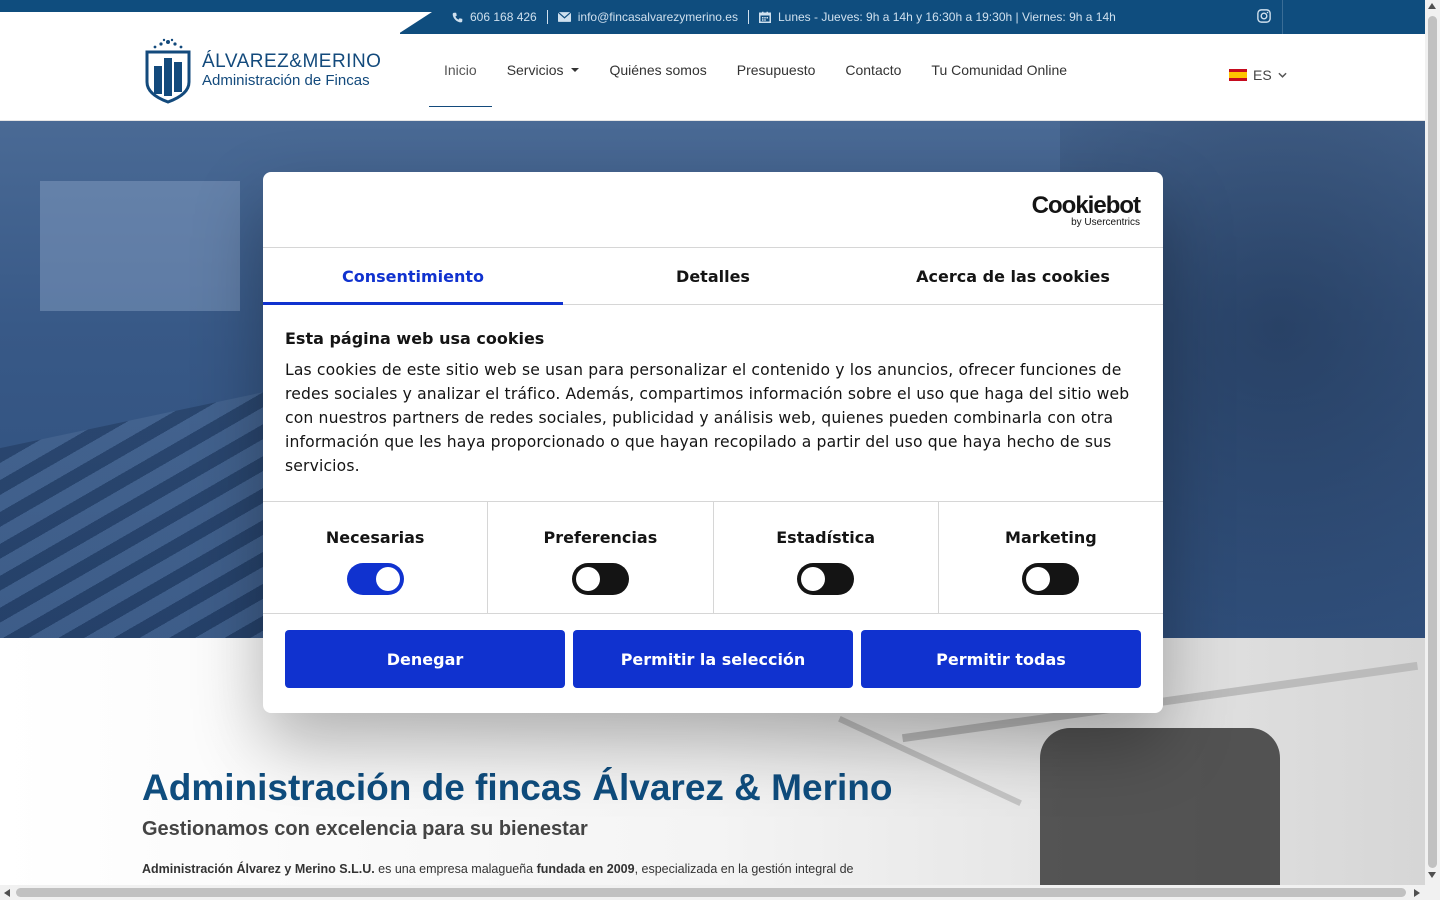 The height and width of the screenshot is (900, 1440). I want to click on phone-item: 606 168 426, so click(494, 17).